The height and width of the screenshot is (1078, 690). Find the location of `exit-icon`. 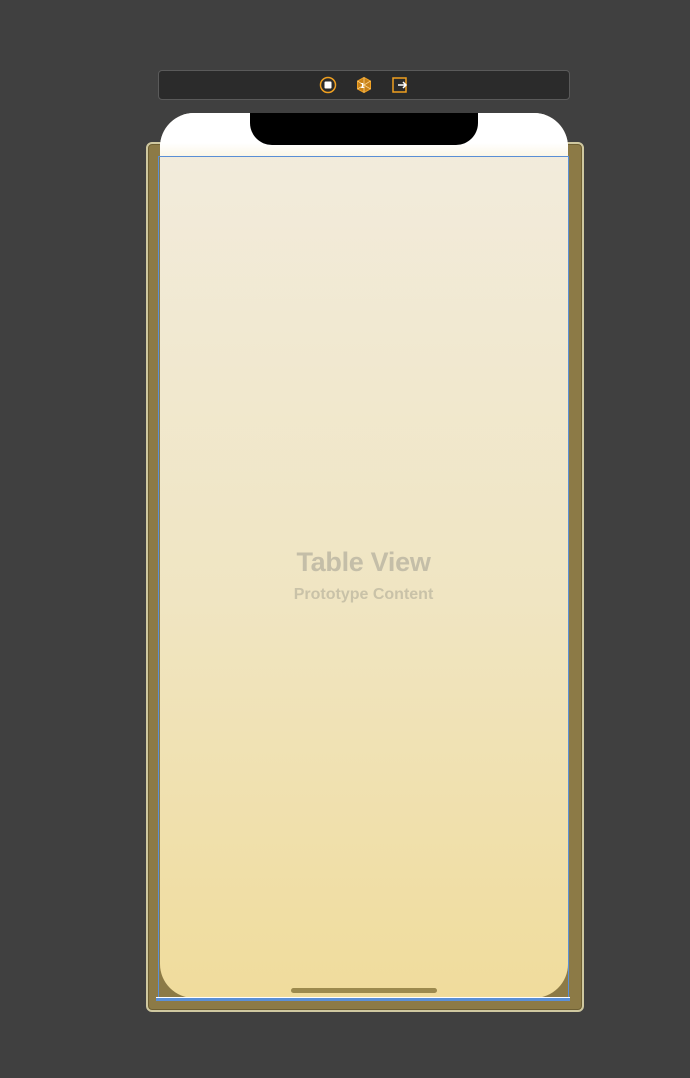

exit-icon is located at coordinates (400, 85).